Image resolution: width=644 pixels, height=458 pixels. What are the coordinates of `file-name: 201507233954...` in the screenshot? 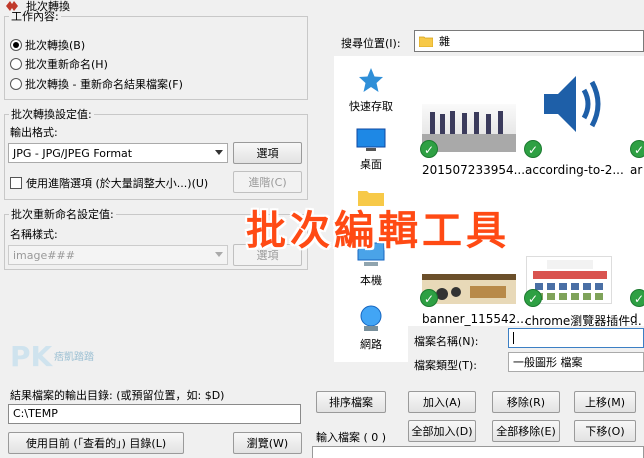 It's located at (474, 170).